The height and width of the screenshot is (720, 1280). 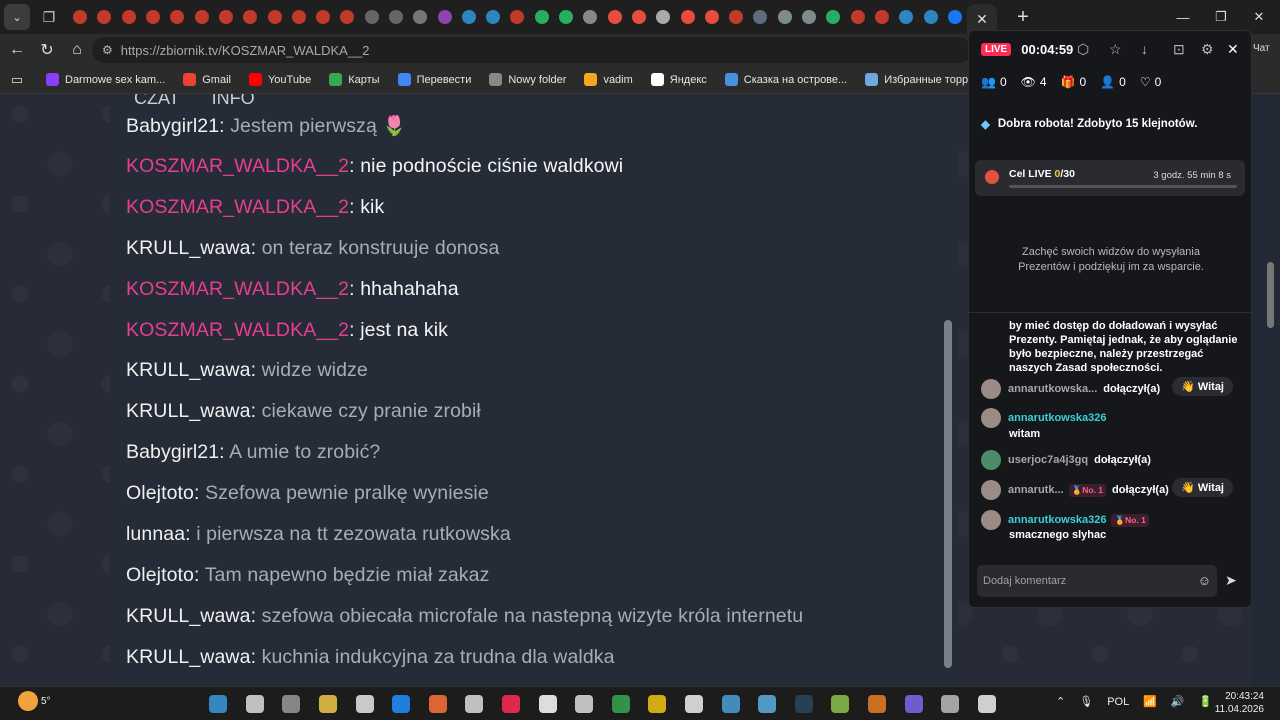 What do you see at coordinates (948, 494) in the screenshot?
I see `chat-scrollbar` at bounding box center [948, 494].